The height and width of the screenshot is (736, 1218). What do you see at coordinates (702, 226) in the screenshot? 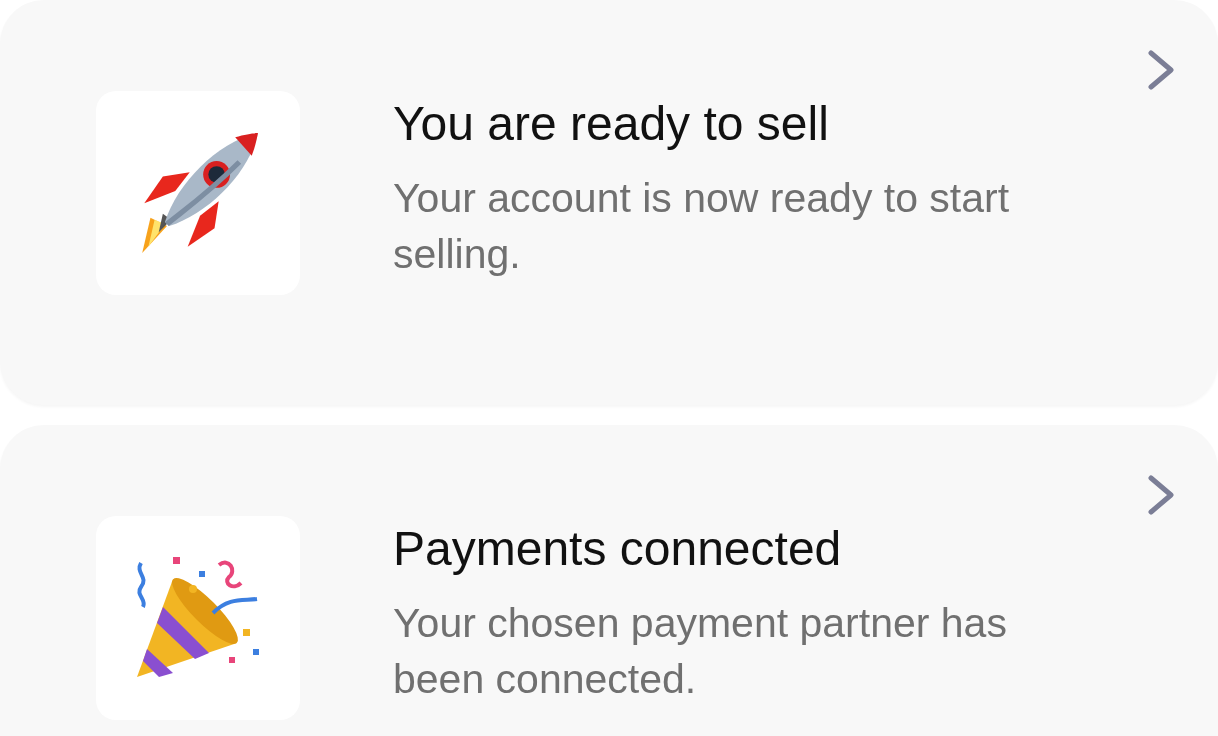
I see `card-description: Your account is now ready to start selling.` at bounding box center [702, 226].